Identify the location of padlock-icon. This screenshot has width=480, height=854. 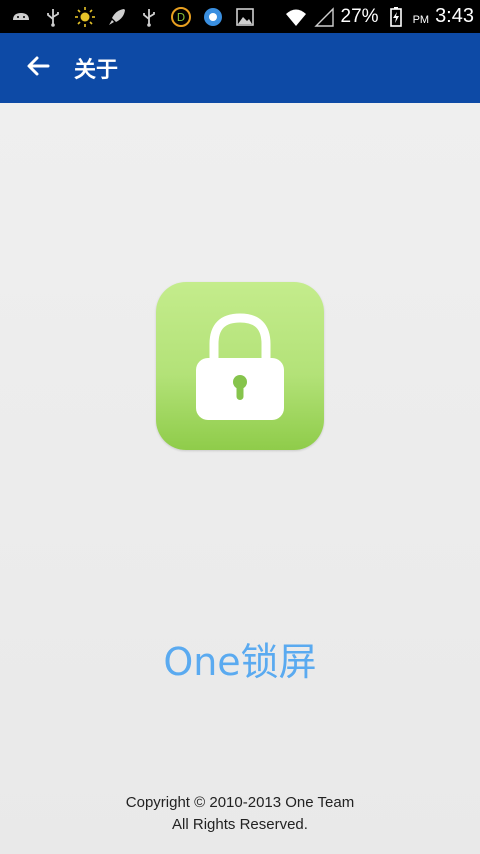
(240, 366).